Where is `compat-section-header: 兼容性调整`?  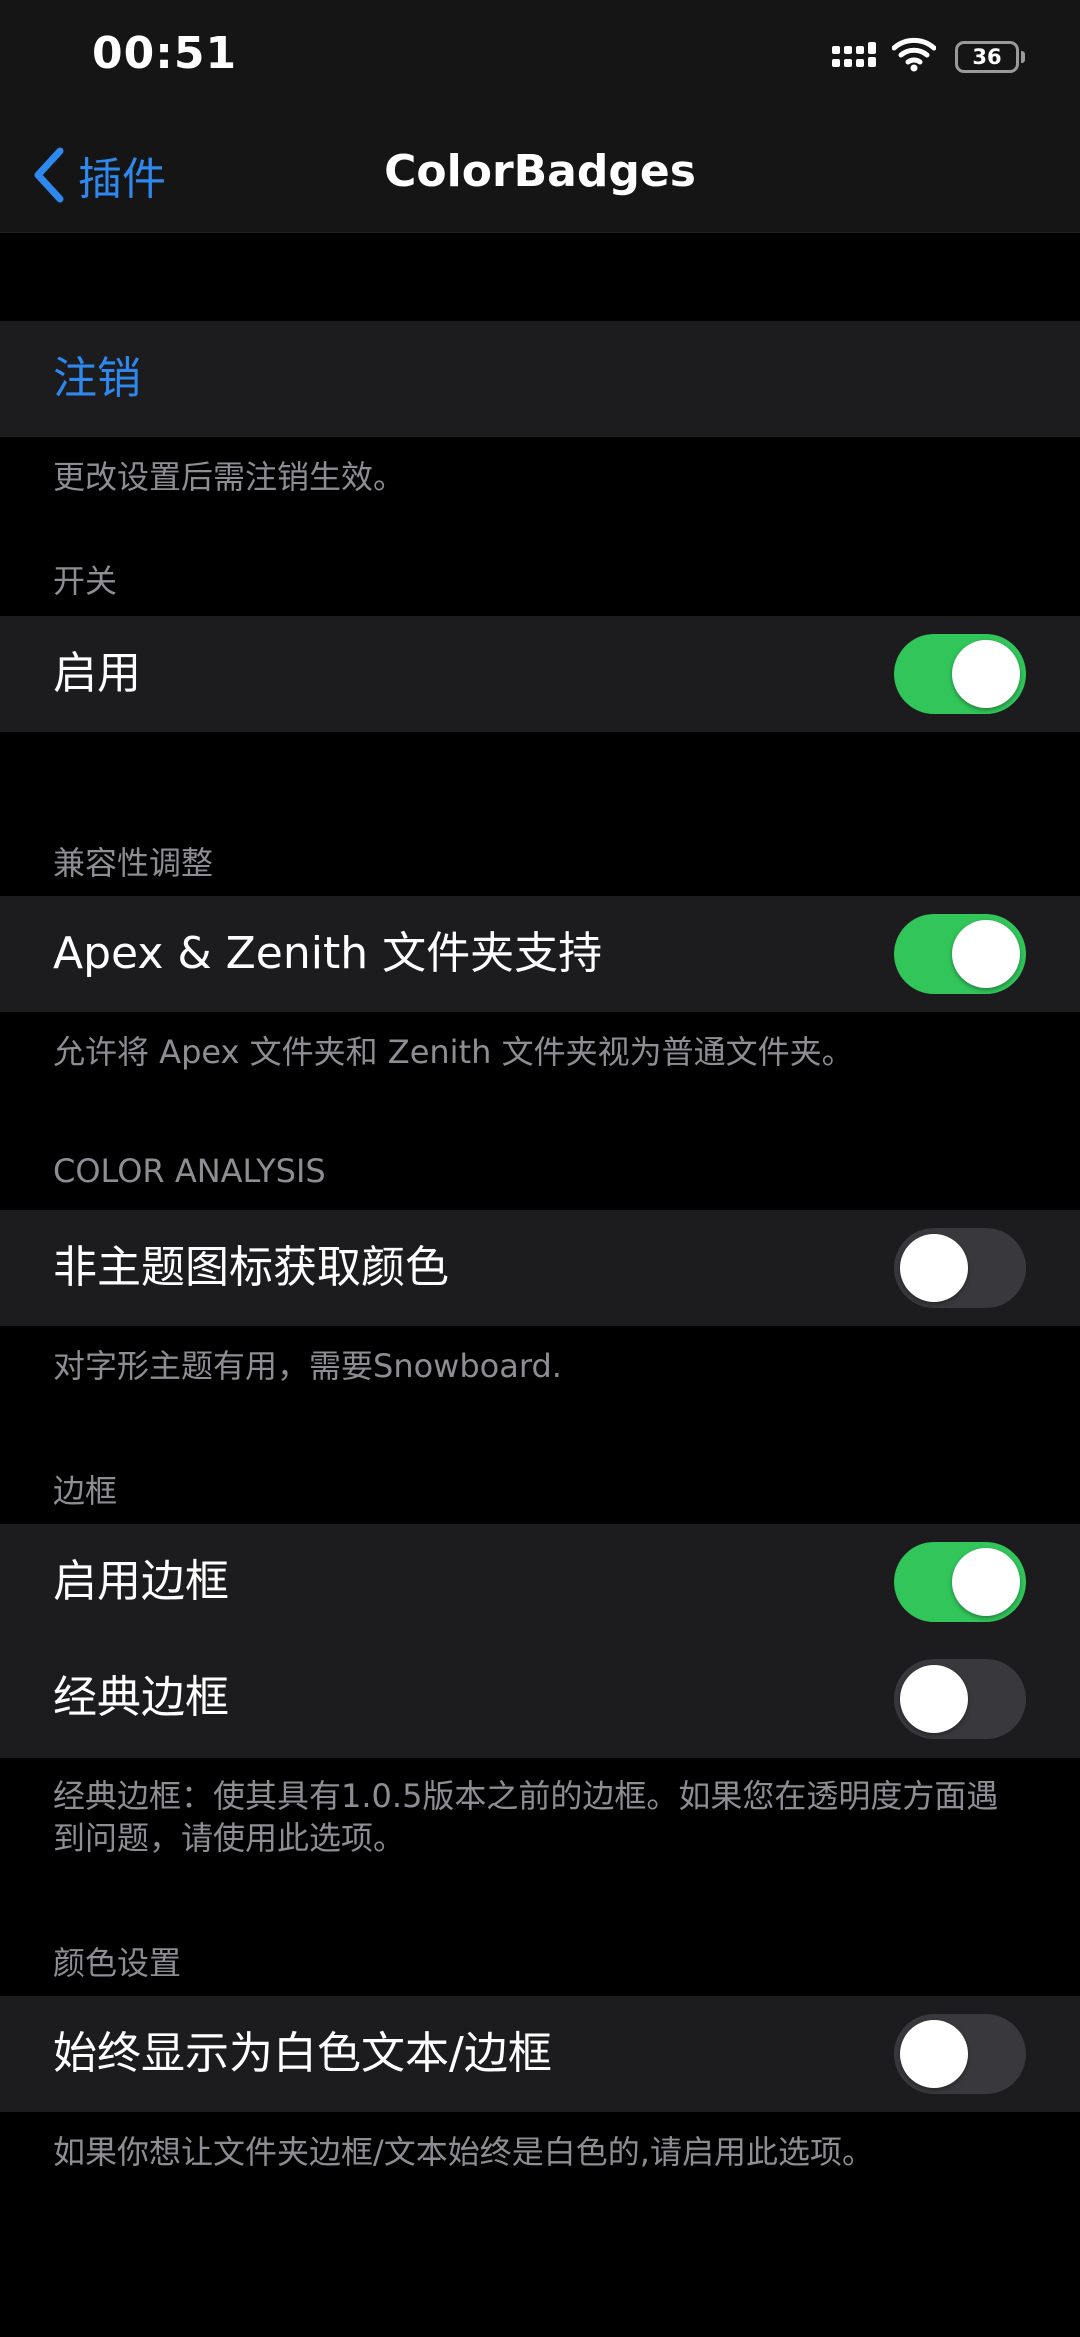
compat-section-header: 兼容性调整 is located at coordinates (133, 863).